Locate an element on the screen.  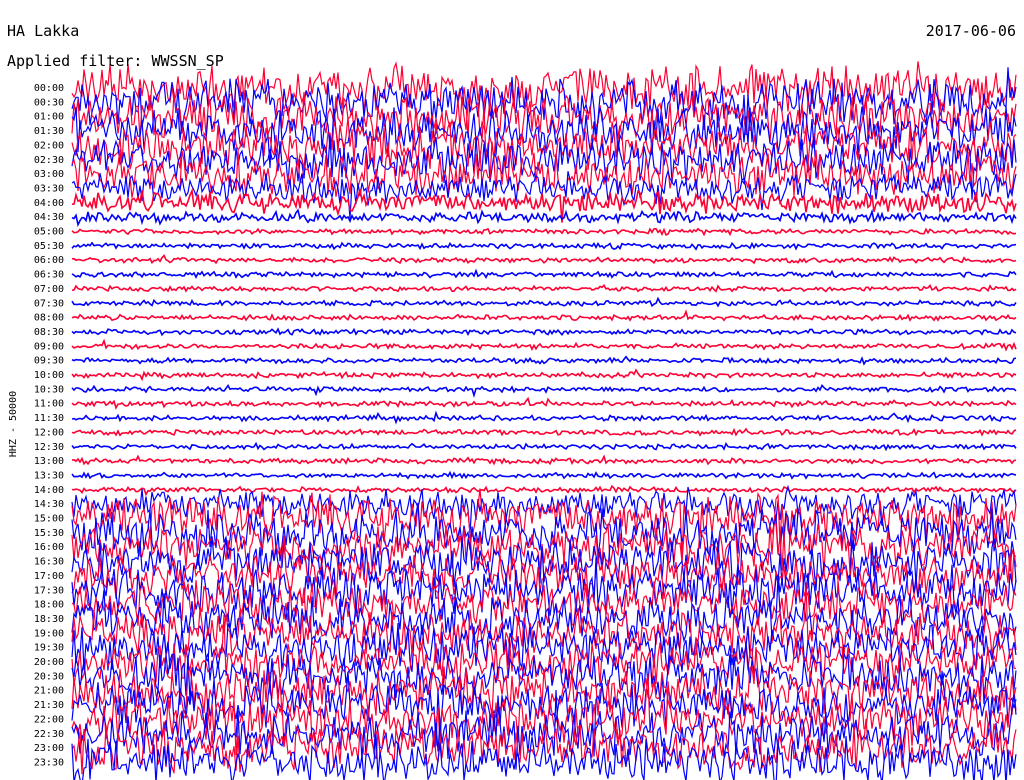
channel-axis-label: HHZ - 50000 is located at coordinates (13, 424).